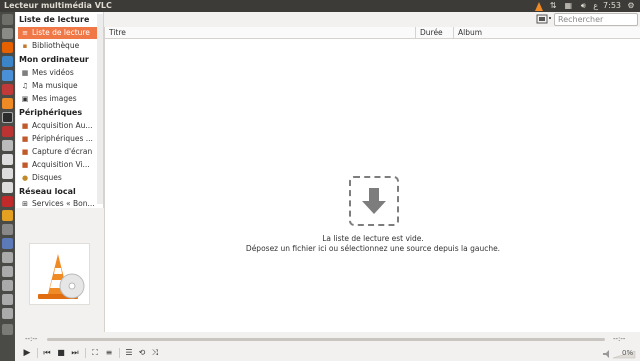  Describe the element at coordinates (596, 19) in the screenshot. I see `search-input: Rechercher` at that location.